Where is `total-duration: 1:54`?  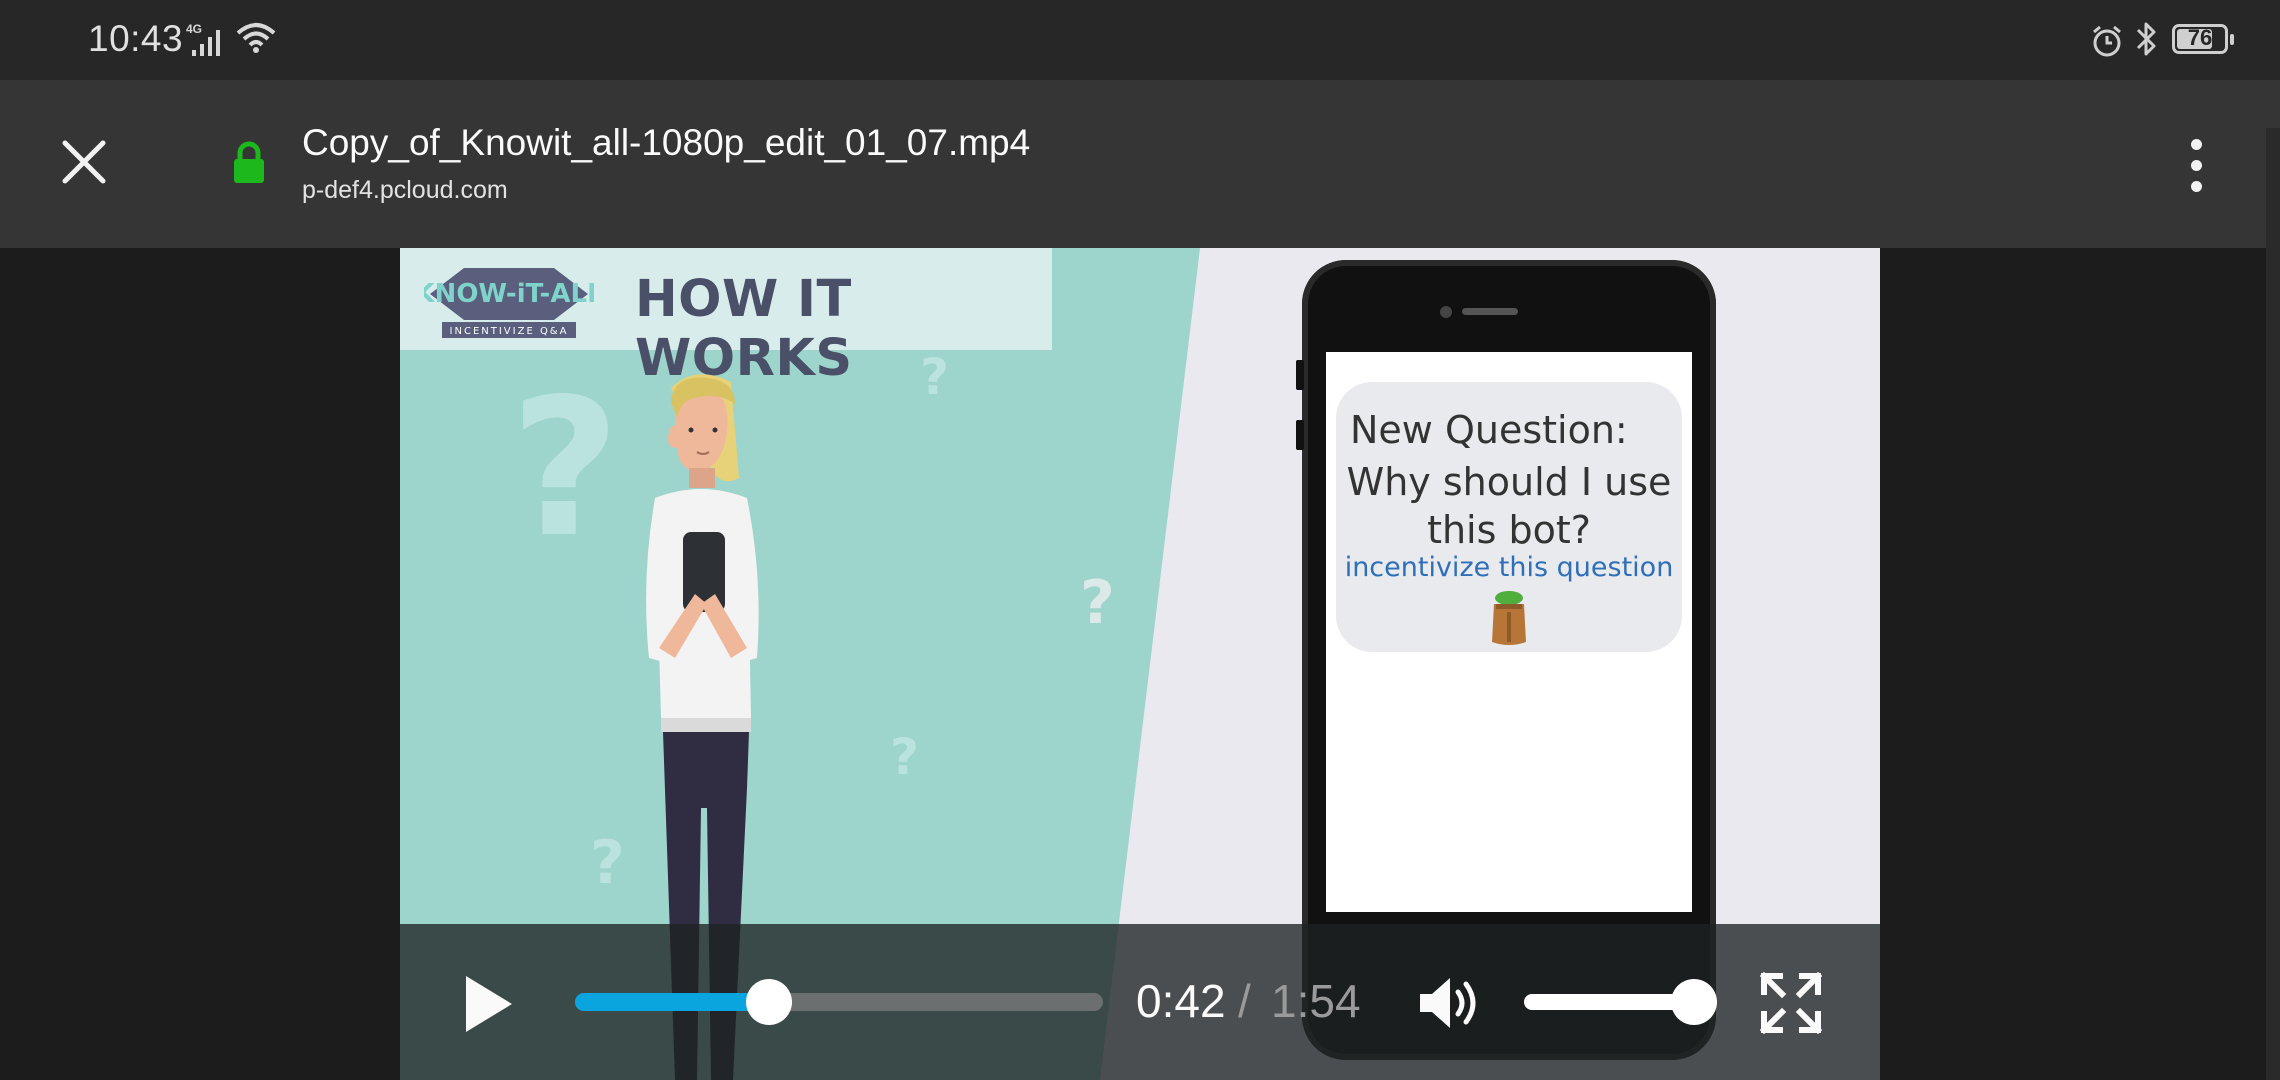
total-duration: 1:54 is located at coordinates (1316, 1001).